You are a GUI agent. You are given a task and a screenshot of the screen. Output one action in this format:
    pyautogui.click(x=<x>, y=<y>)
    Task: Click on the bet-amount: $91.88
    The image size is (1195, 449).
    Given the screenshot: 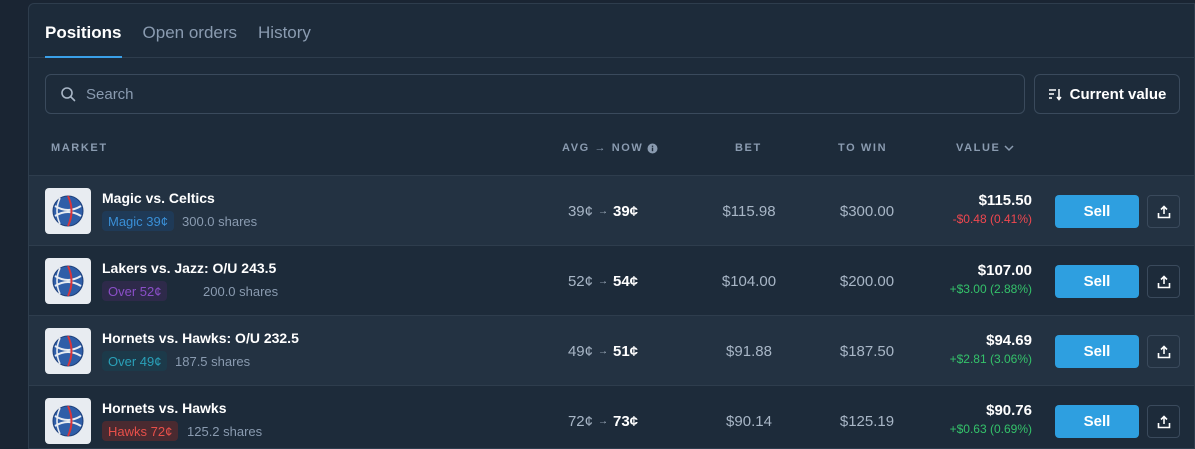 What is the action you would take?
    pyautogui.click(x=749, y=351)
    